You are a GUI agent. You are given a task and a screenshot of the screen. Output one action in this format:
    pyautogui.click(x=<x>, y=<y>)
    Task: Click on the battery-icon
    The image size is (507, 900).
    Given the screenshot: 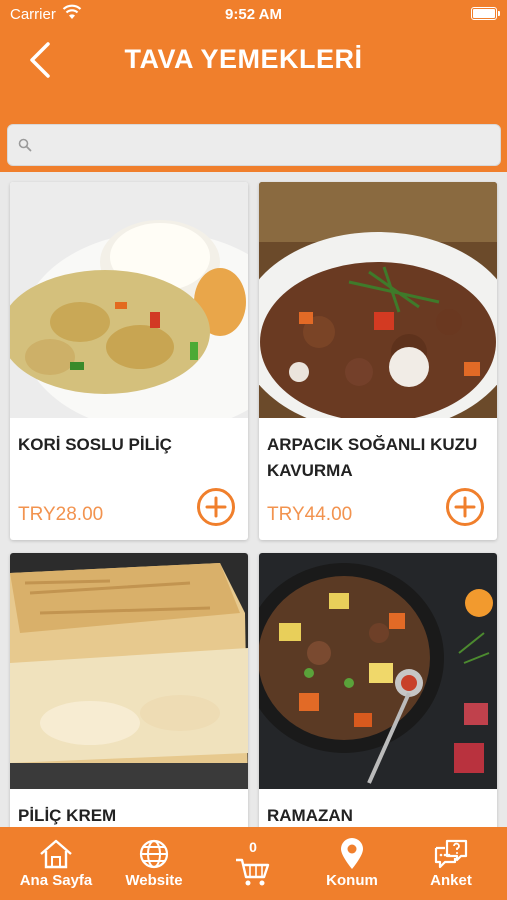 What is the action you would take?
    pyautogui.click(x=485, y=13)
    